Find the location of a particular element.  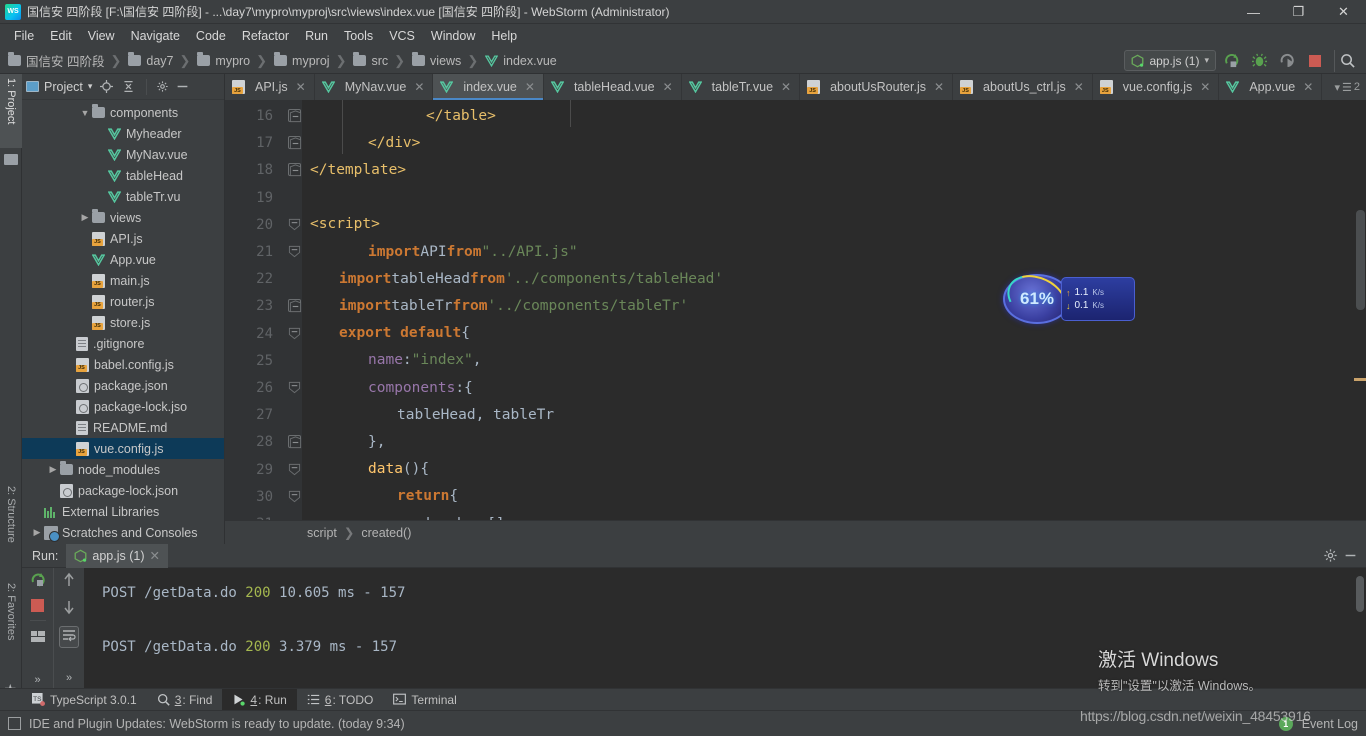

menu-navigate: Navigate is located at coordinates (155, 36).